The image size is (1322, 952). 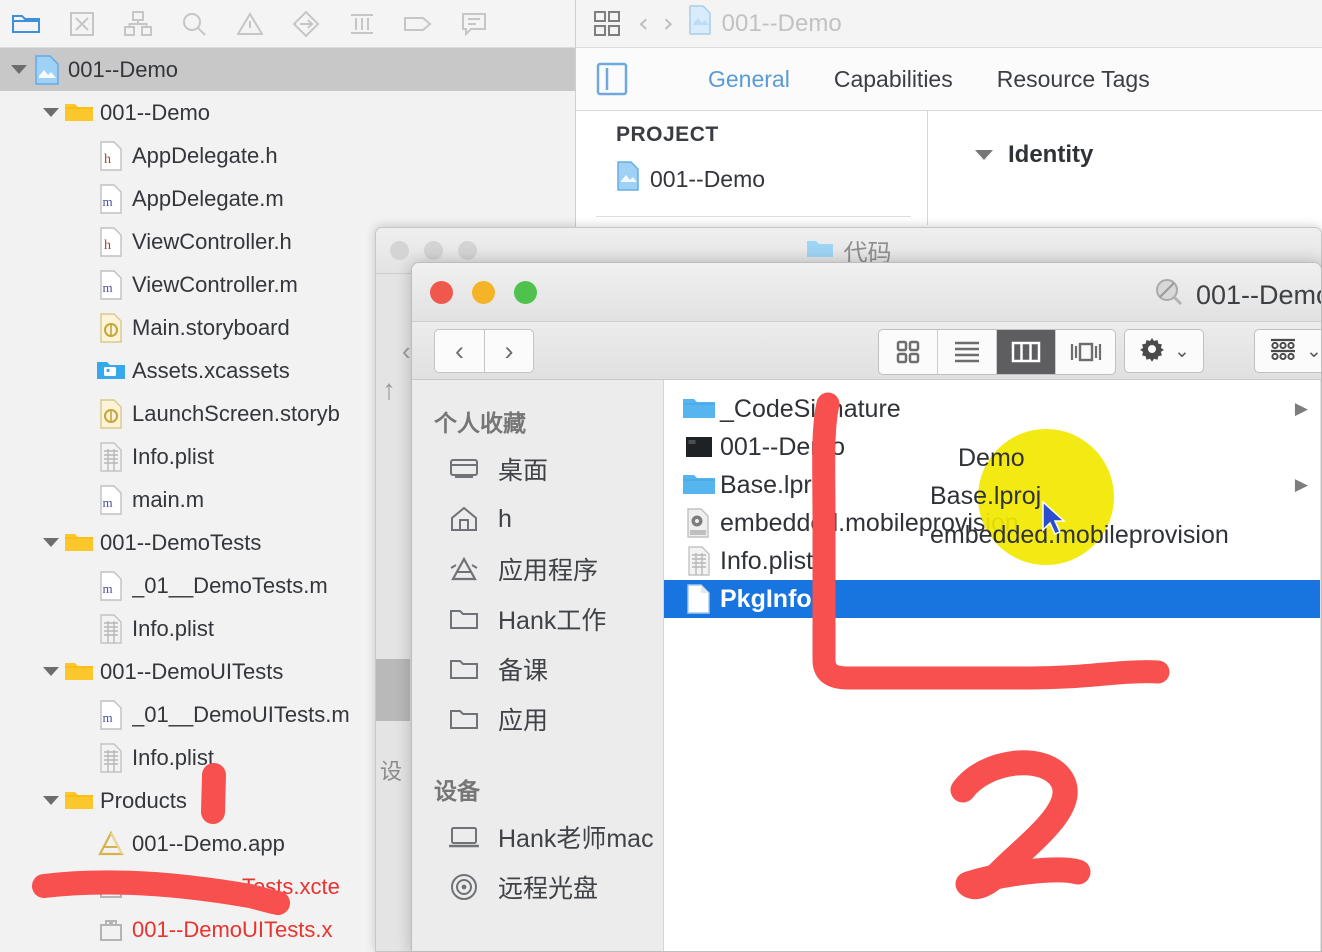 I want to click on project-editor-toggle-icon, so click(x=612, y=79).